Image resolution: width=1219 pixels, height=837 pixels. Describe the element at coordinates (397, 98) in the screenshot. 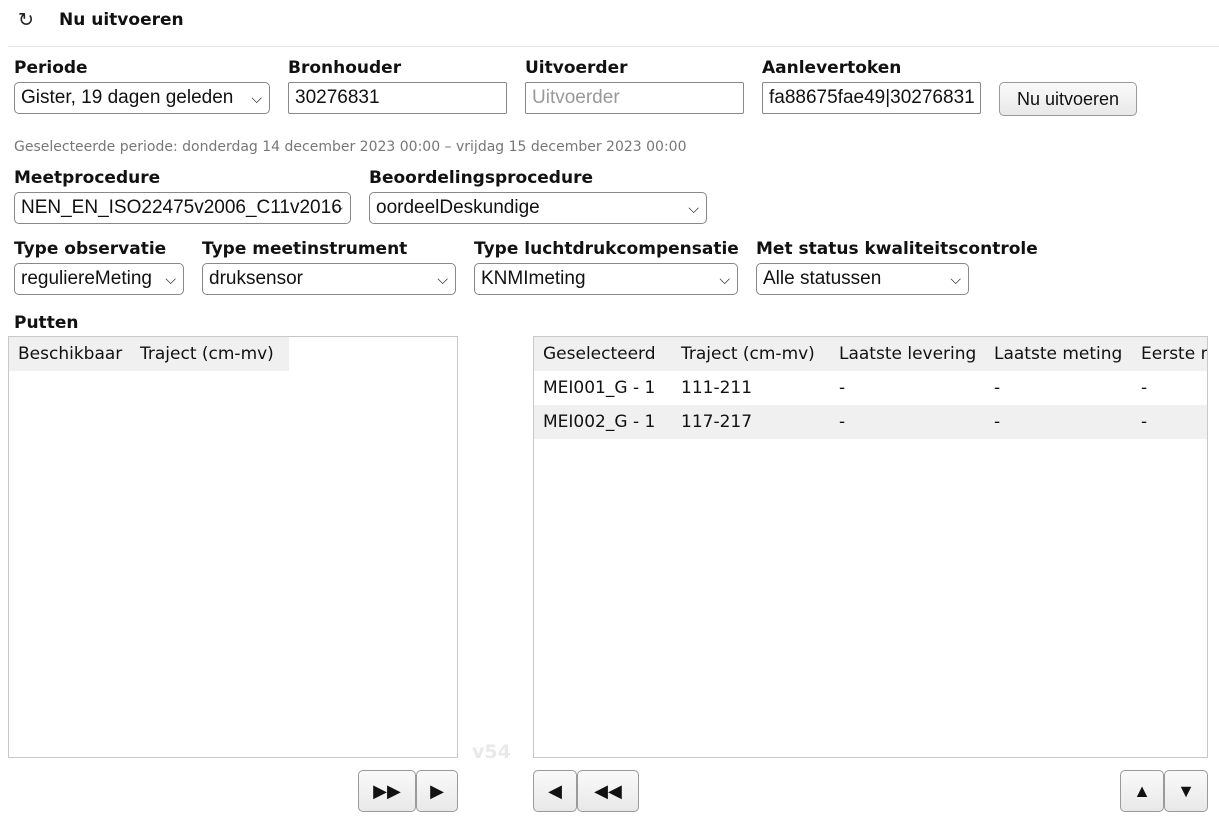

I see `bronhouder-input: 30276831` at that location.